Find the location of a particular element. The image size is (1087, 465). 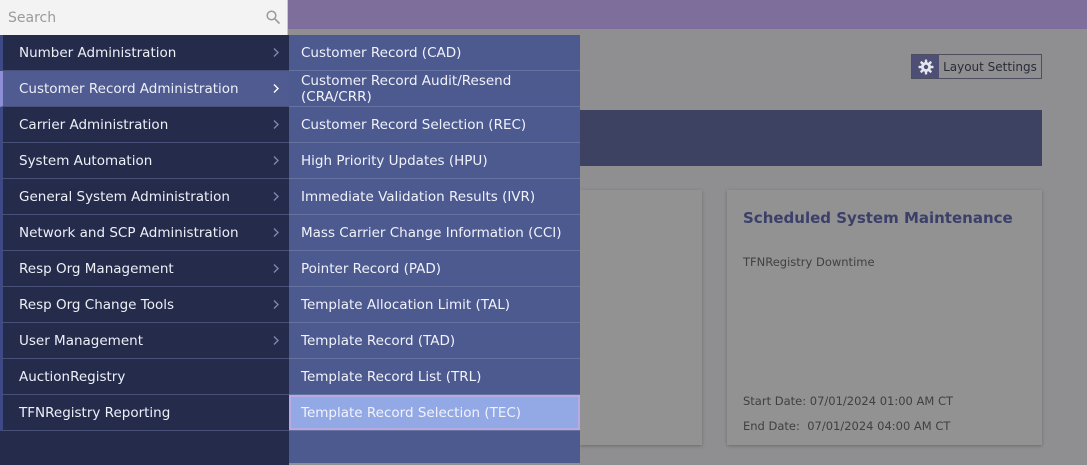

gear-icon is located at coordinates (925, 66).